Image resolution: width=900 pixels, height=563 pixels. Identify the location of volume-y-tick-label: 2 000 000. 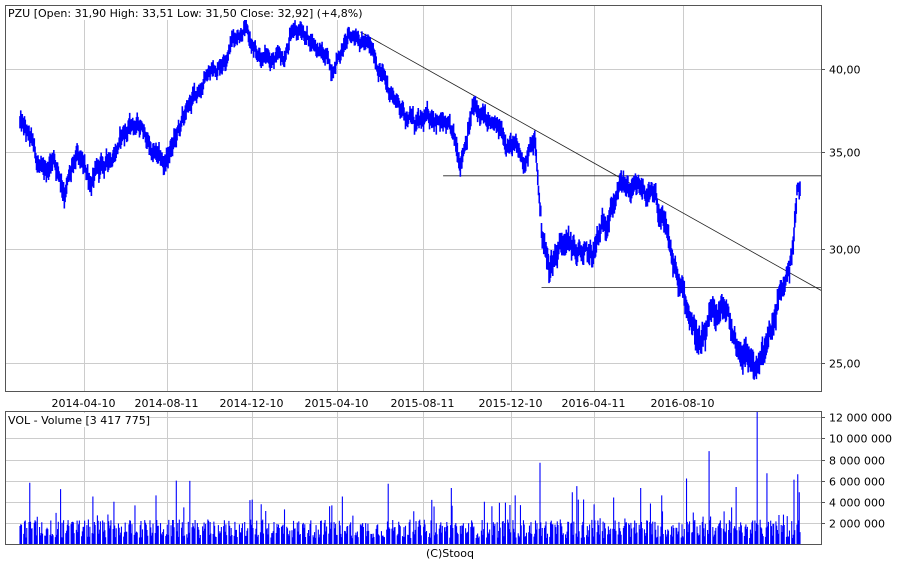
(857, 524).